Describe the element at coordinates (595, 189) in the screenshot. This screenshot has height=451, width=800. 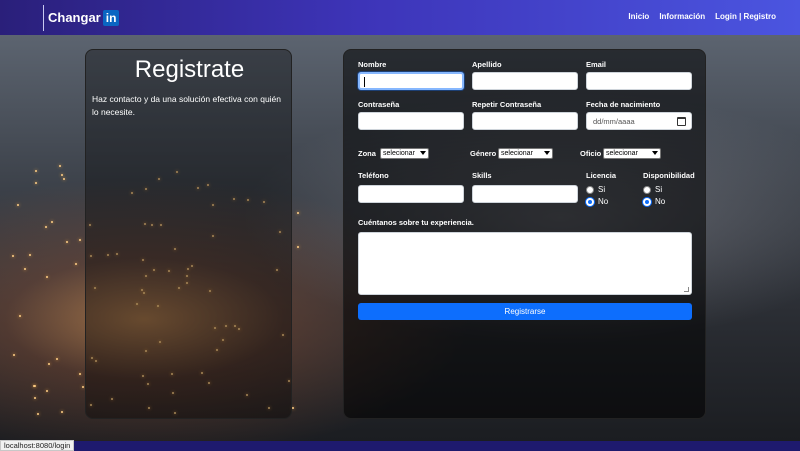
I see `licencia-option-si: Si` at that location.